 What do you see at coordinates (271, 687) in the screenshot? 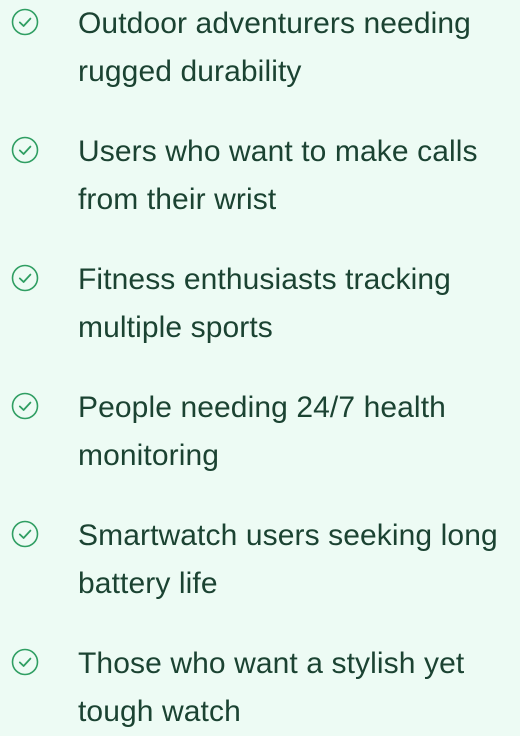
I see `list-item-text: Those who want a stylish yet tough watch` at bounding box center [271, 687].